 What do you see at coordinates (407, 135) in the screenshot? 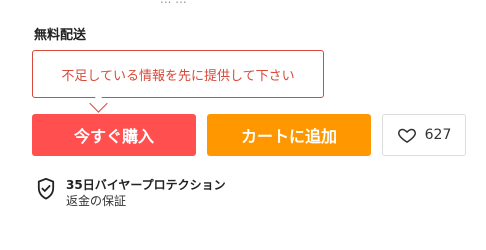
I see `heart-icon` at bounding box center [407, 135].